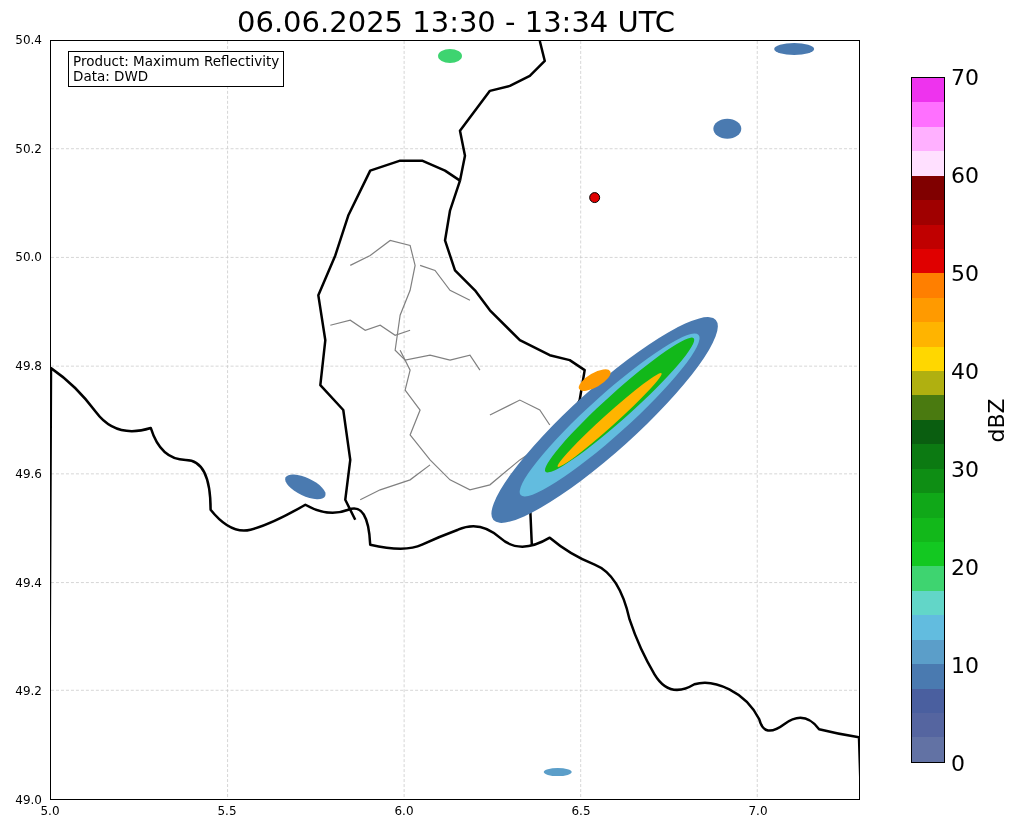  Describe the element at coordinates (28, 257) in the screenshot. I see `tick-label: 50.0` at that location.